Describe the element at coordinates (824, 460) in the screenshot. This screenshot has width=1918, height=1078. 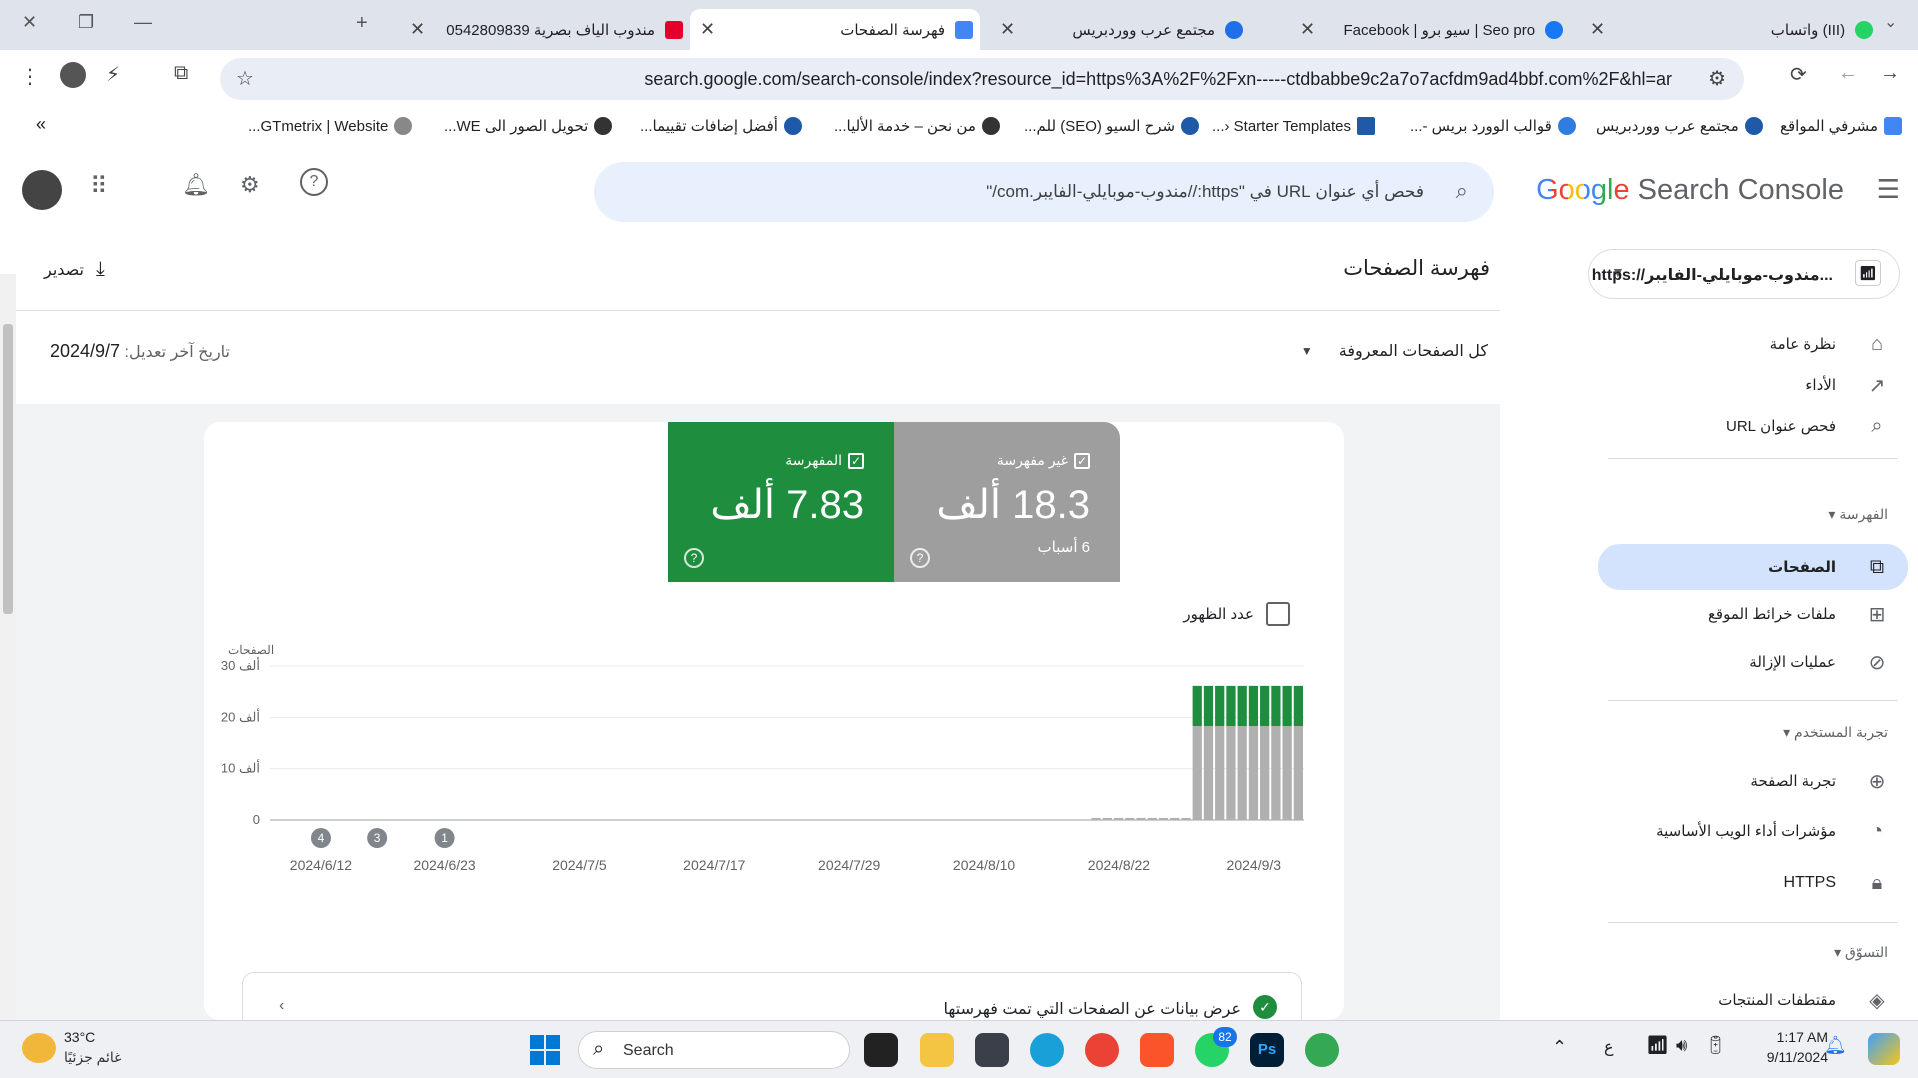
I see `indexed-checkbox: ✓ المفهرسة` at that location.